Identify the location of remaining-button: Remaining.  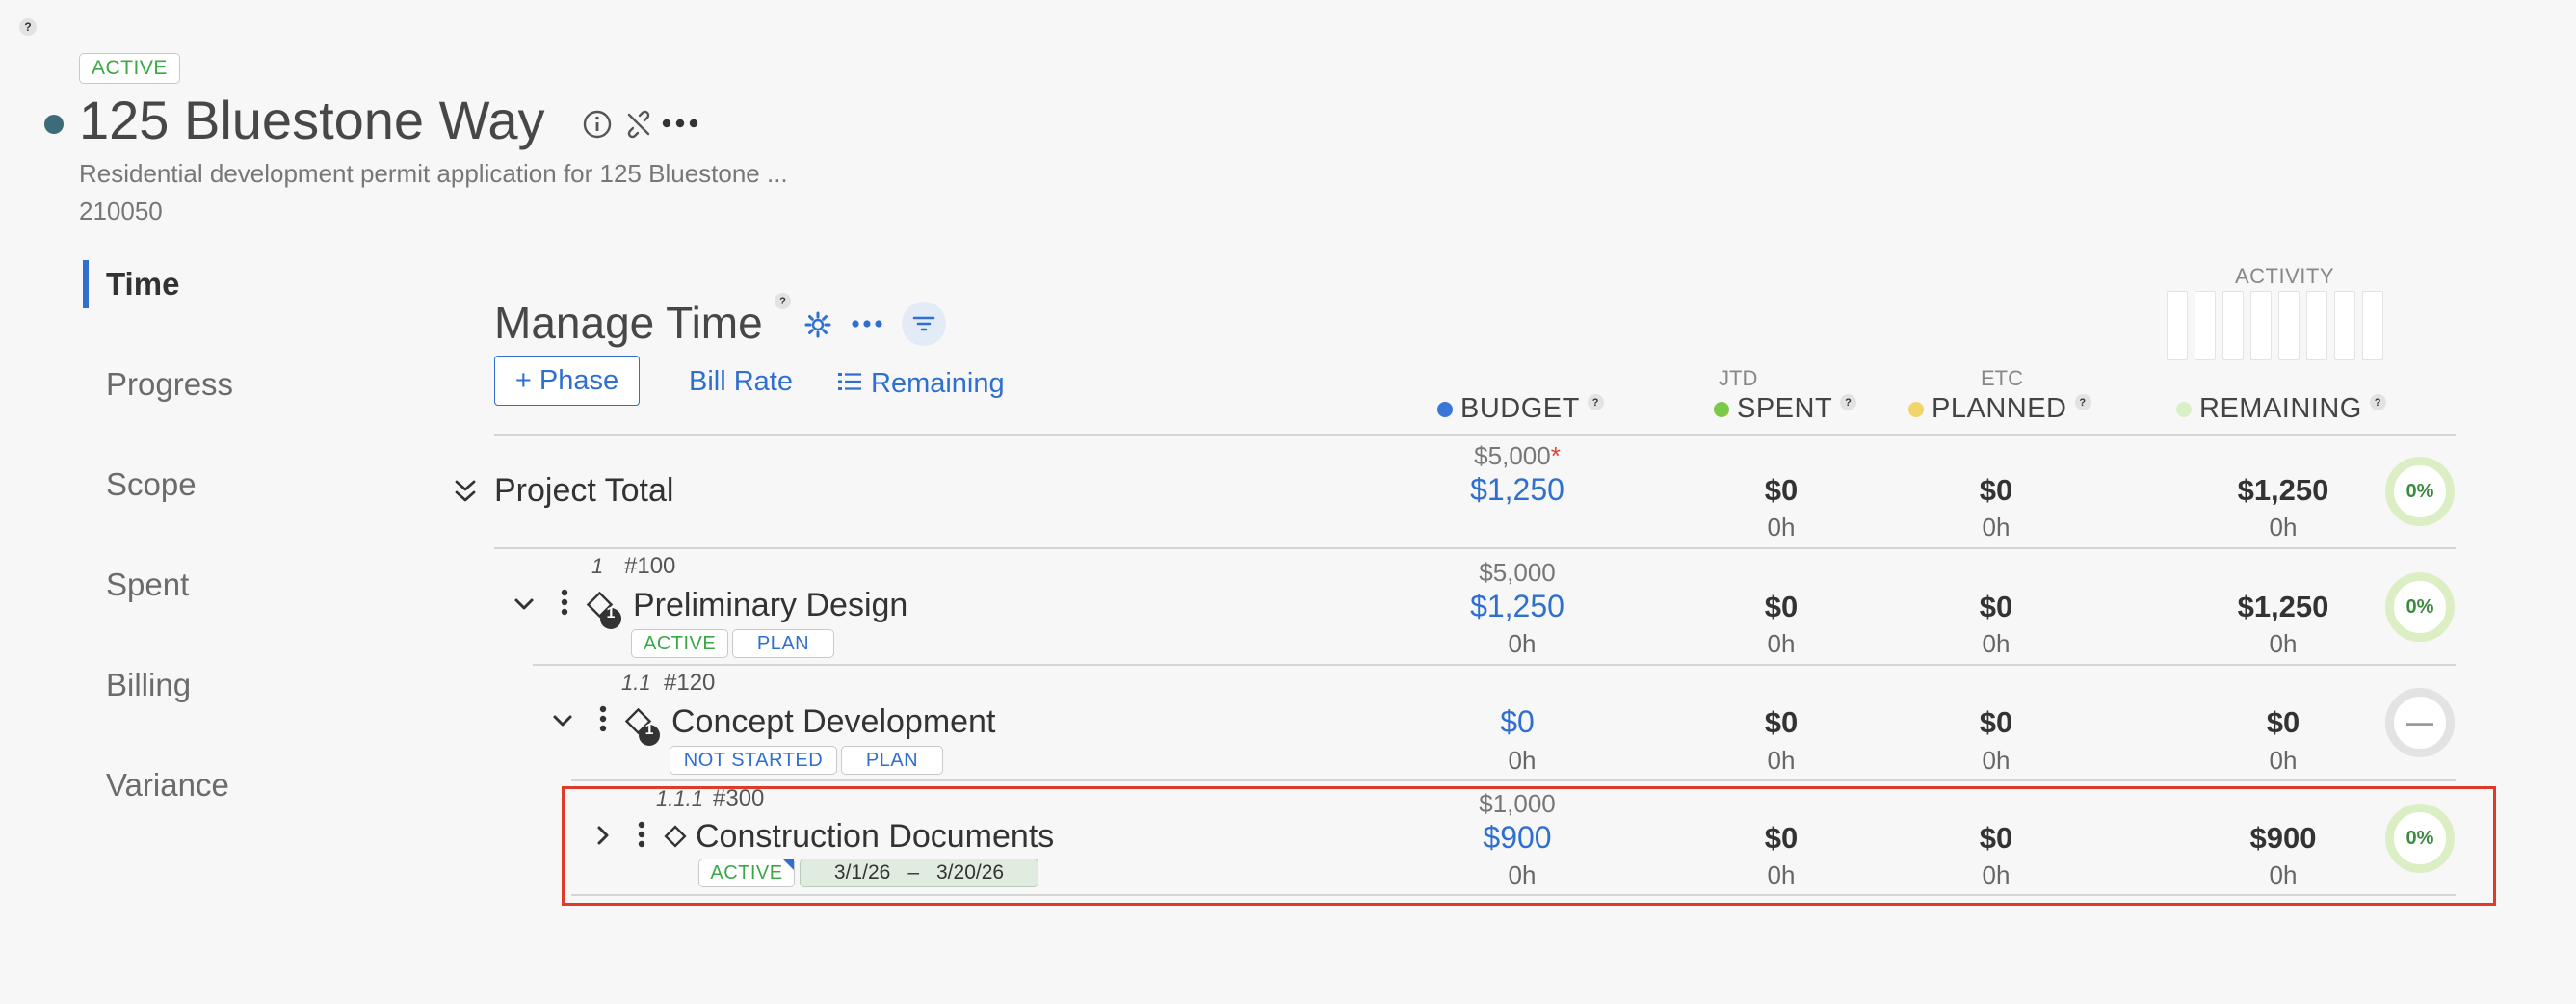
(938, 384).